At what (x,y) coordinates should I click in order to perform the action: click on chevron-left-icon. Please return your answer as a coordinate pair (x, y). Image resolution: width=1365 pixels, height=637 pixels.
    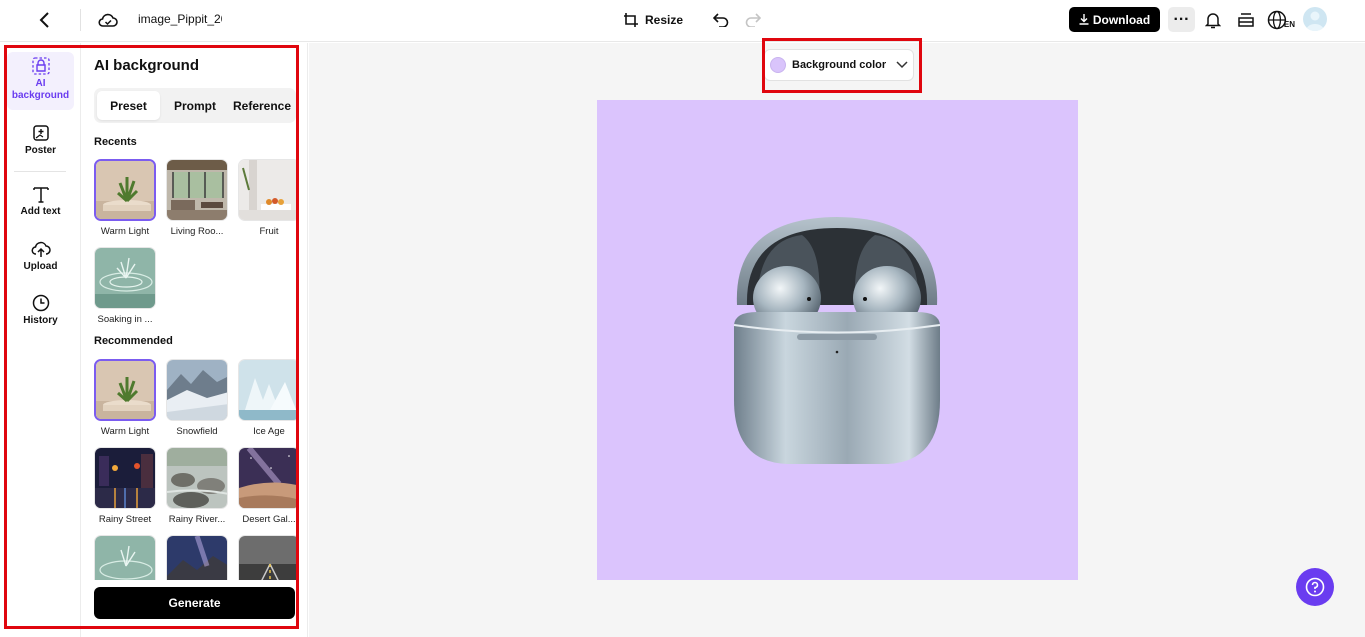
    Looking at the image, I should click on (44, 20).